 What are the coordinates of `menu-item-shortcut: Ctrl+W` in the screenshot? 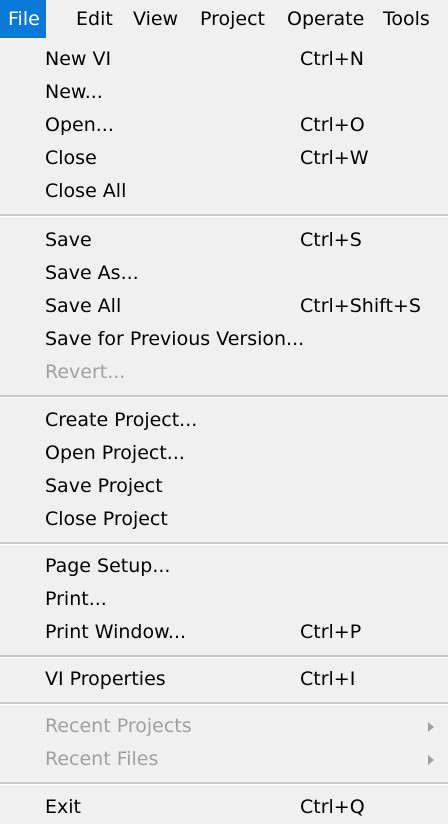 It's located at (334, 158).